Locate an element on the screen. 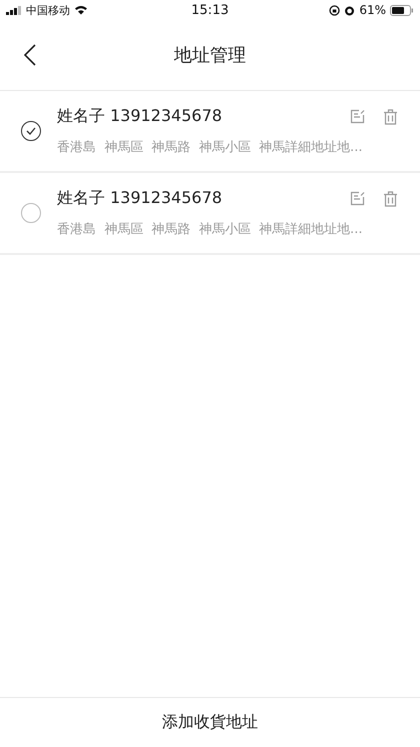 The width and height of the screenshot is (420, 747). wifi-icon is located at coordinates (81, 10).